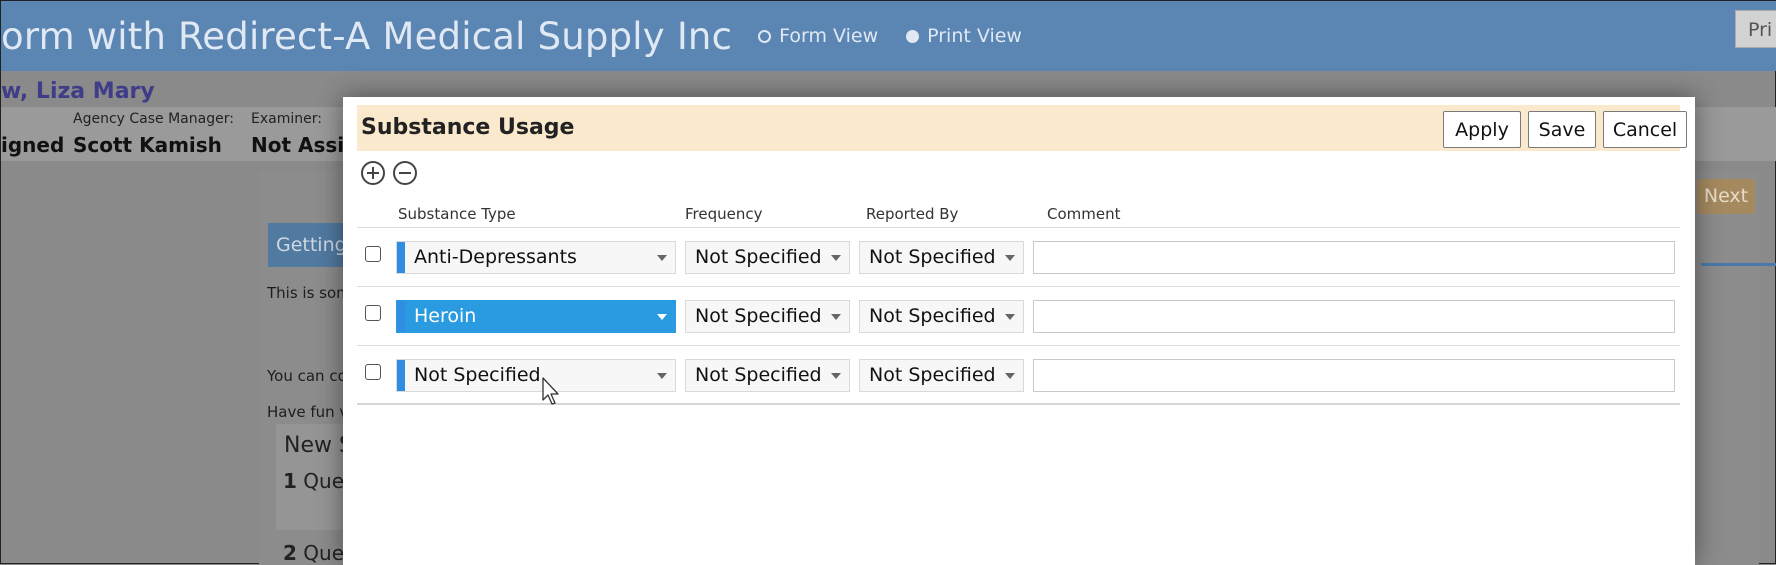  What do you see at coordinates (78, 91) in the screenshot?
I see `patient-name: w, Liza Mary` at bounding box center [78, 91].